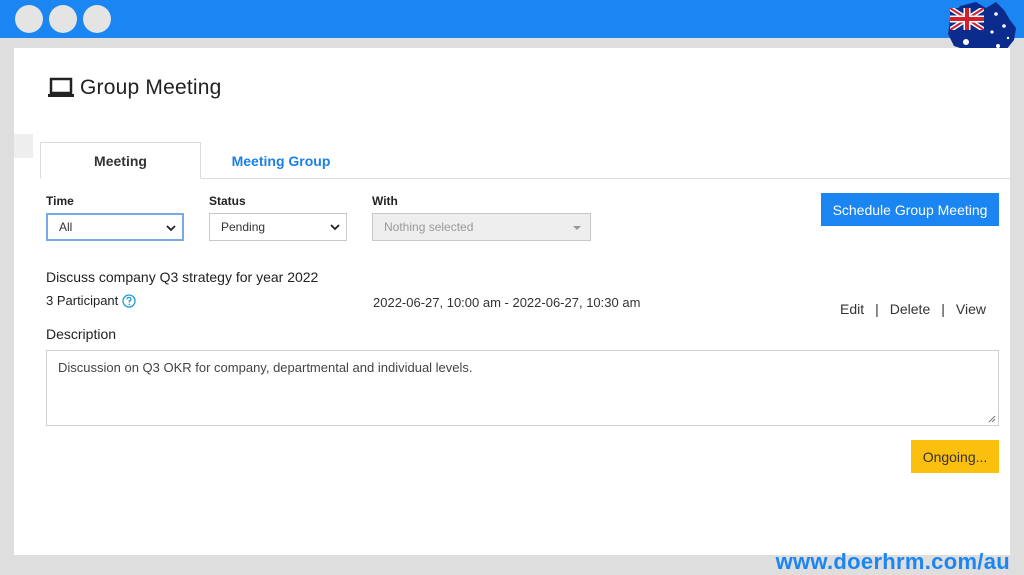 This screenshot has height=575, width=1024. I want to click on window-dot-close, so click(29, 19).